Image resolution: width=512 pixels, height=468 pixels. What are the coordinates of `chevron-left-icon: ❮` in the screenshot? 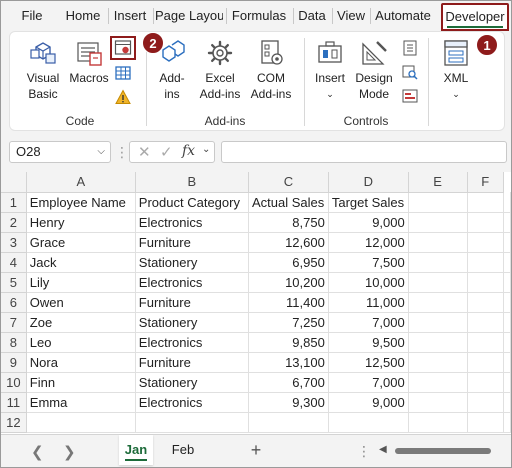 It's located at (37, 452).